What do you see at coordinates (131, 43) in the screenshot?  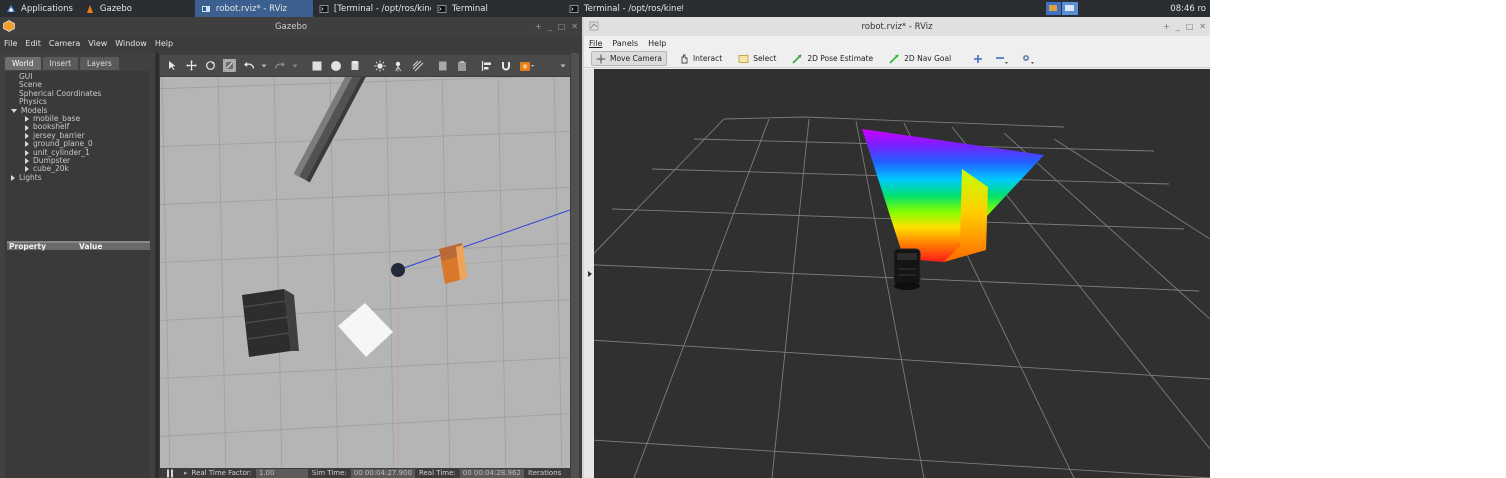 I see `menu-window: Window` at bounding box center [131, 43].